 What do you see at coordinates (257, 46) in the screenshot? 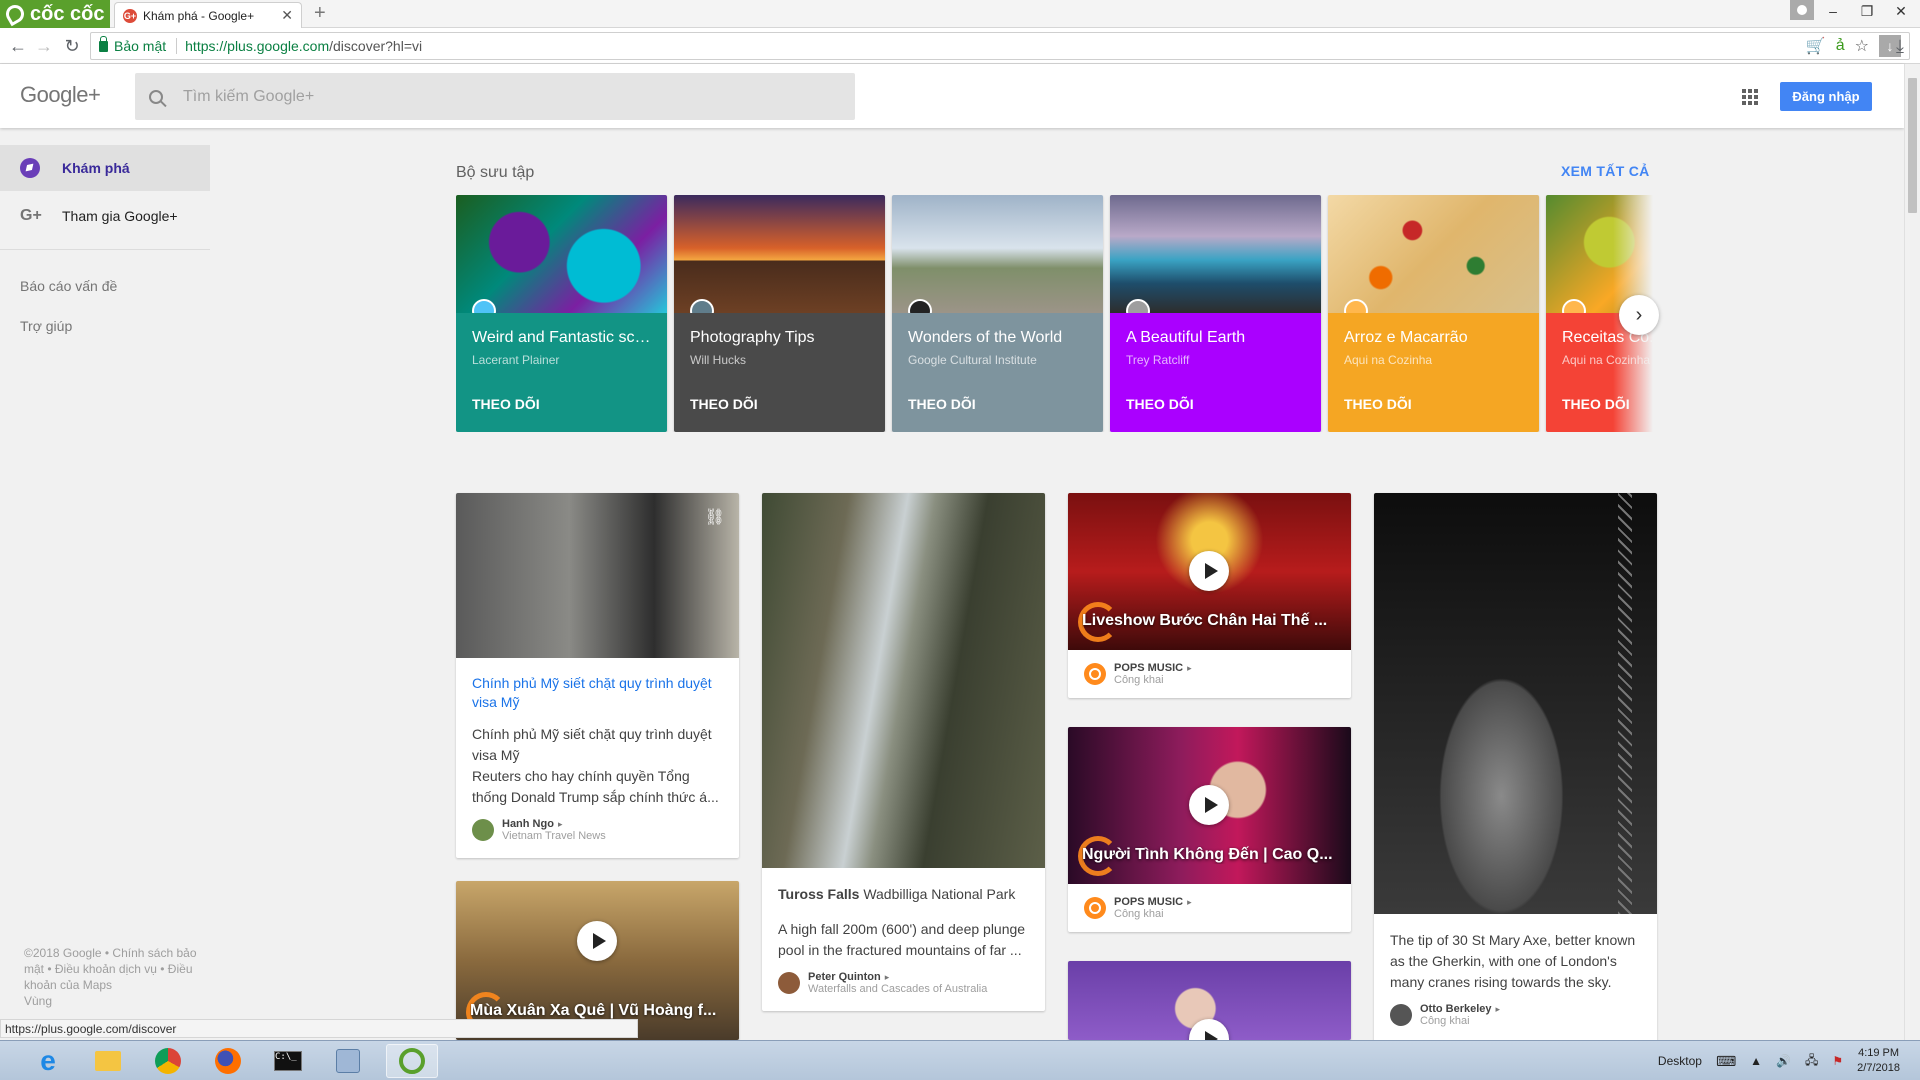
I see `url-domain: https://plus.google.com` at bounding box center [257, 46].